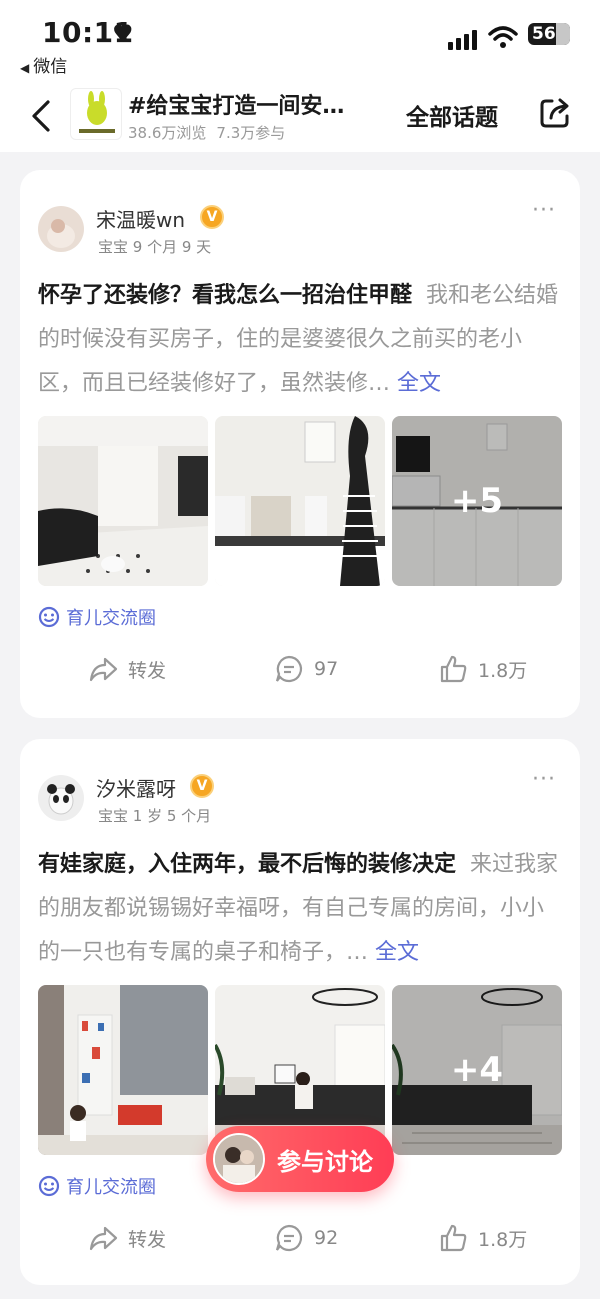  Describe the element at coordinates (462, 39) in the screenshot. I see `signal-icon` at that location.